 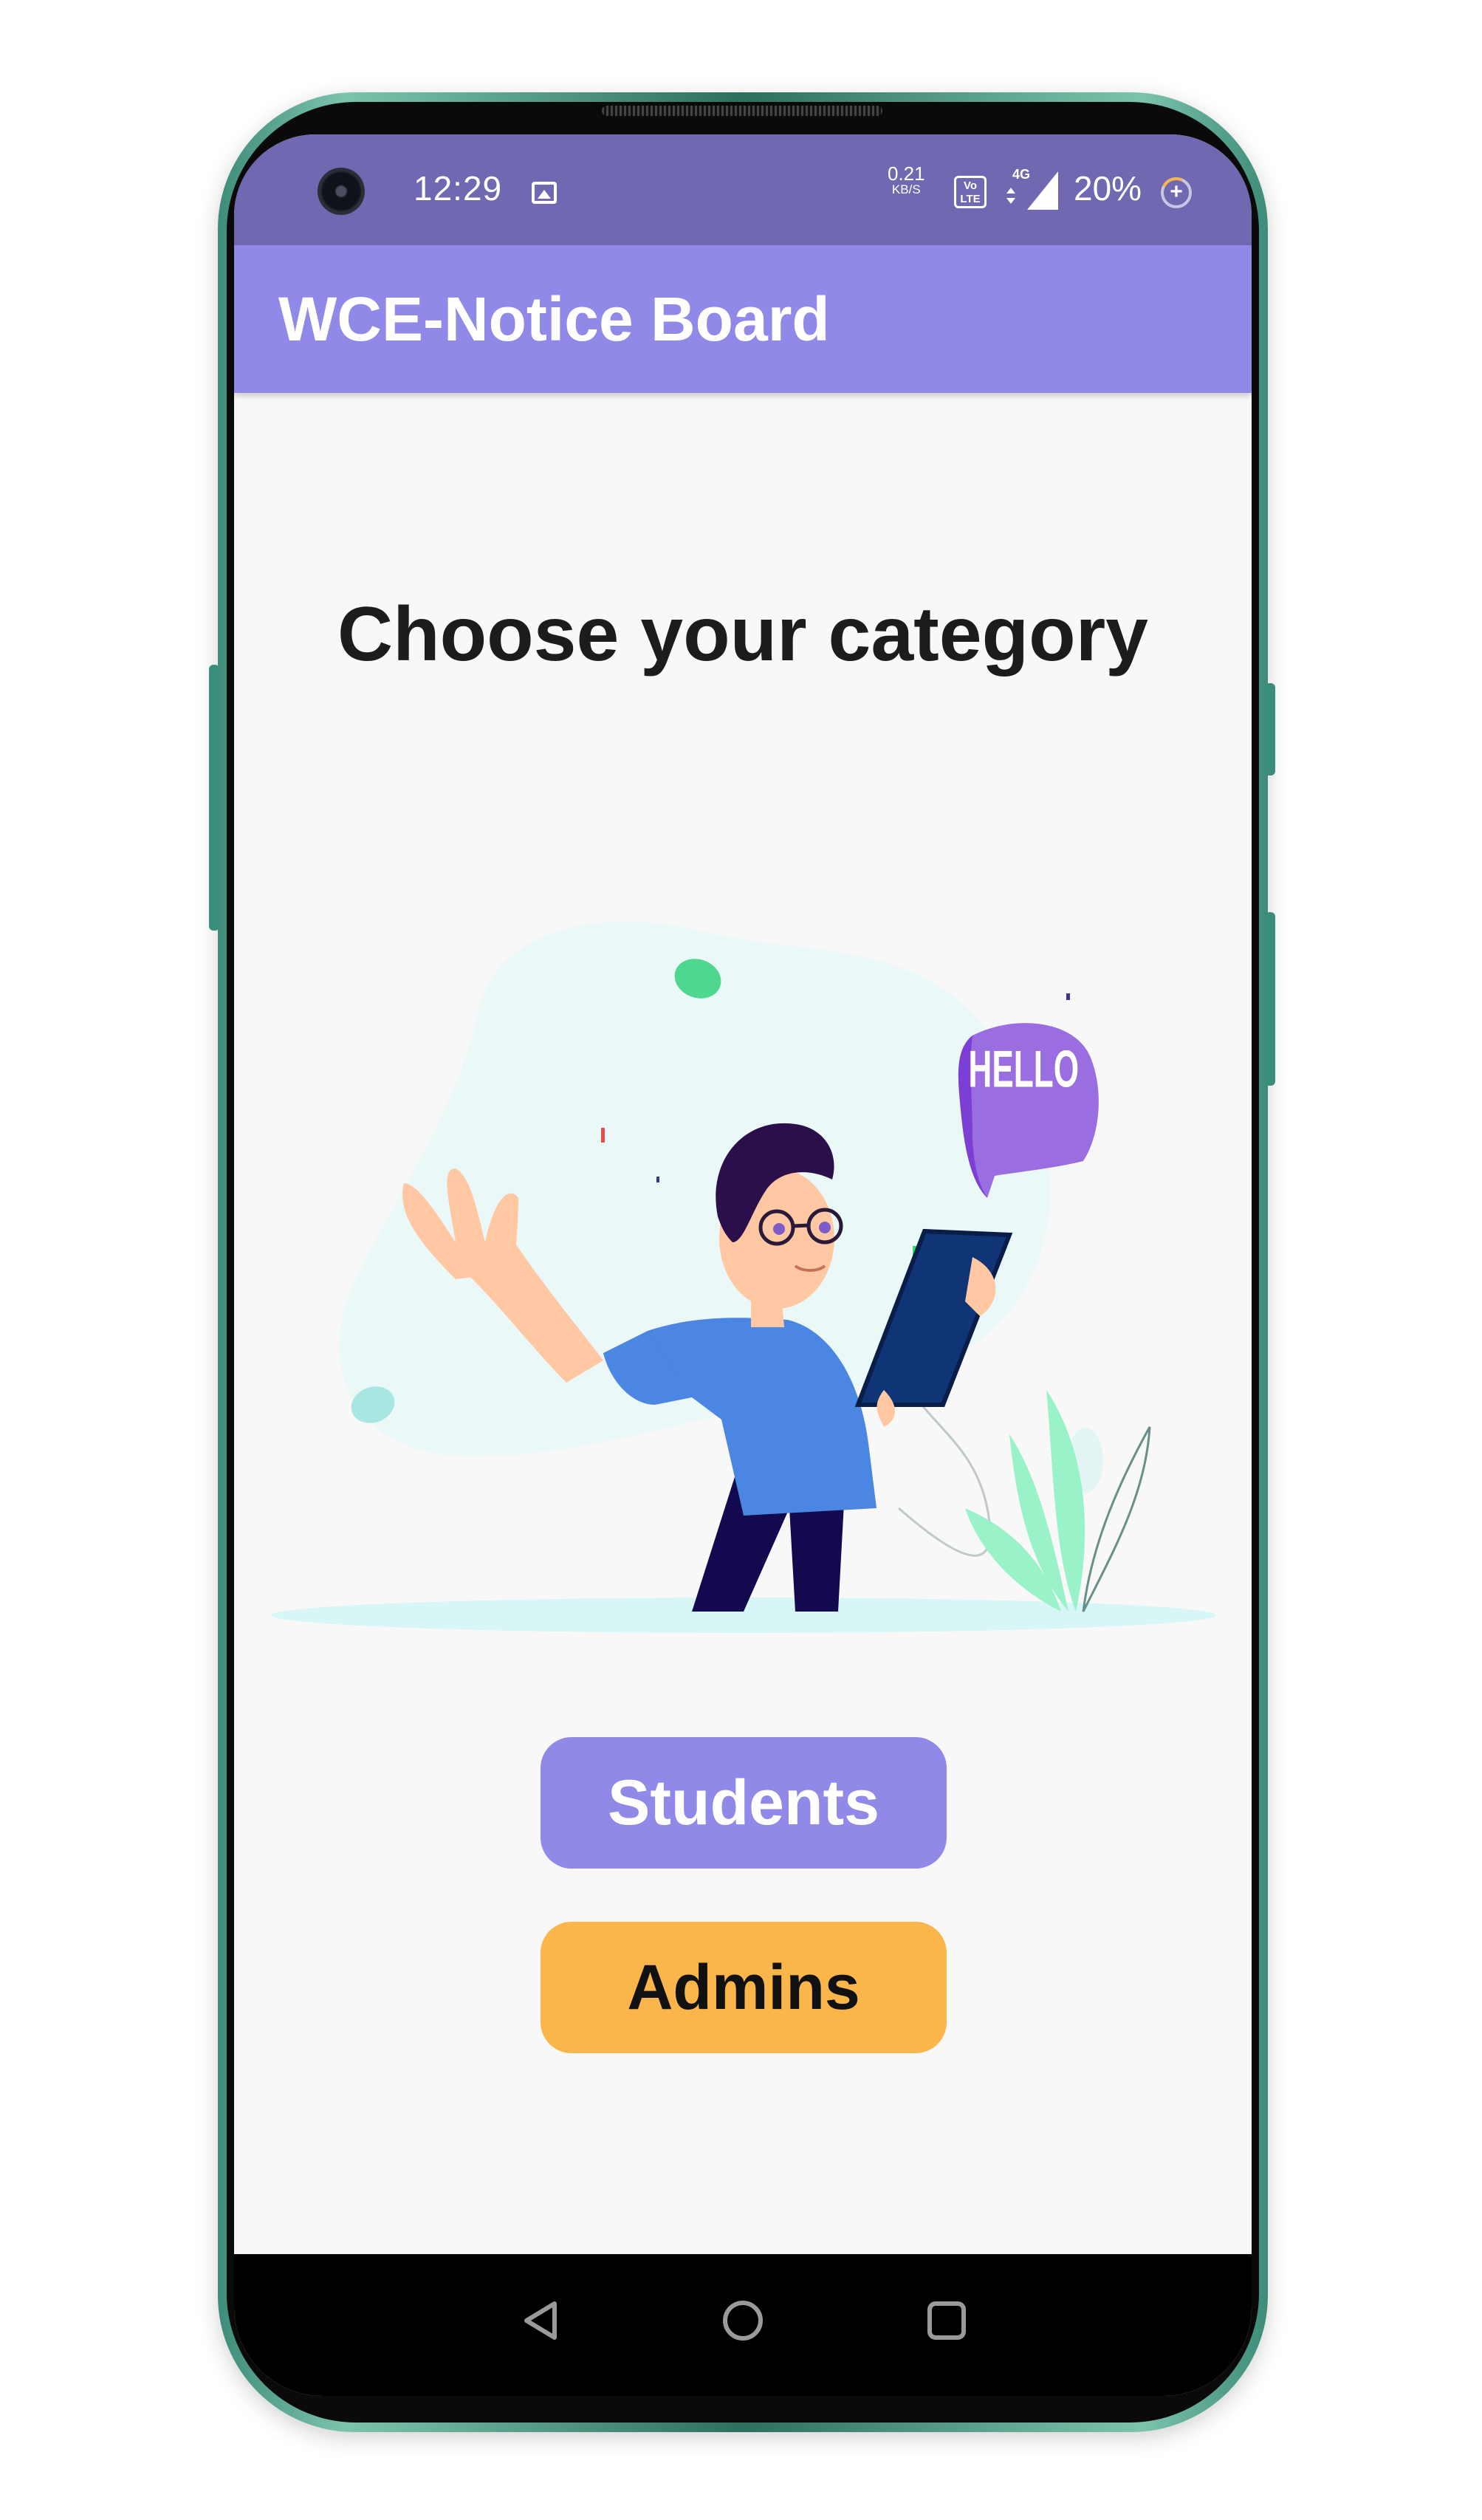 I want to click on home-icon, so click(x=743, y=2320).